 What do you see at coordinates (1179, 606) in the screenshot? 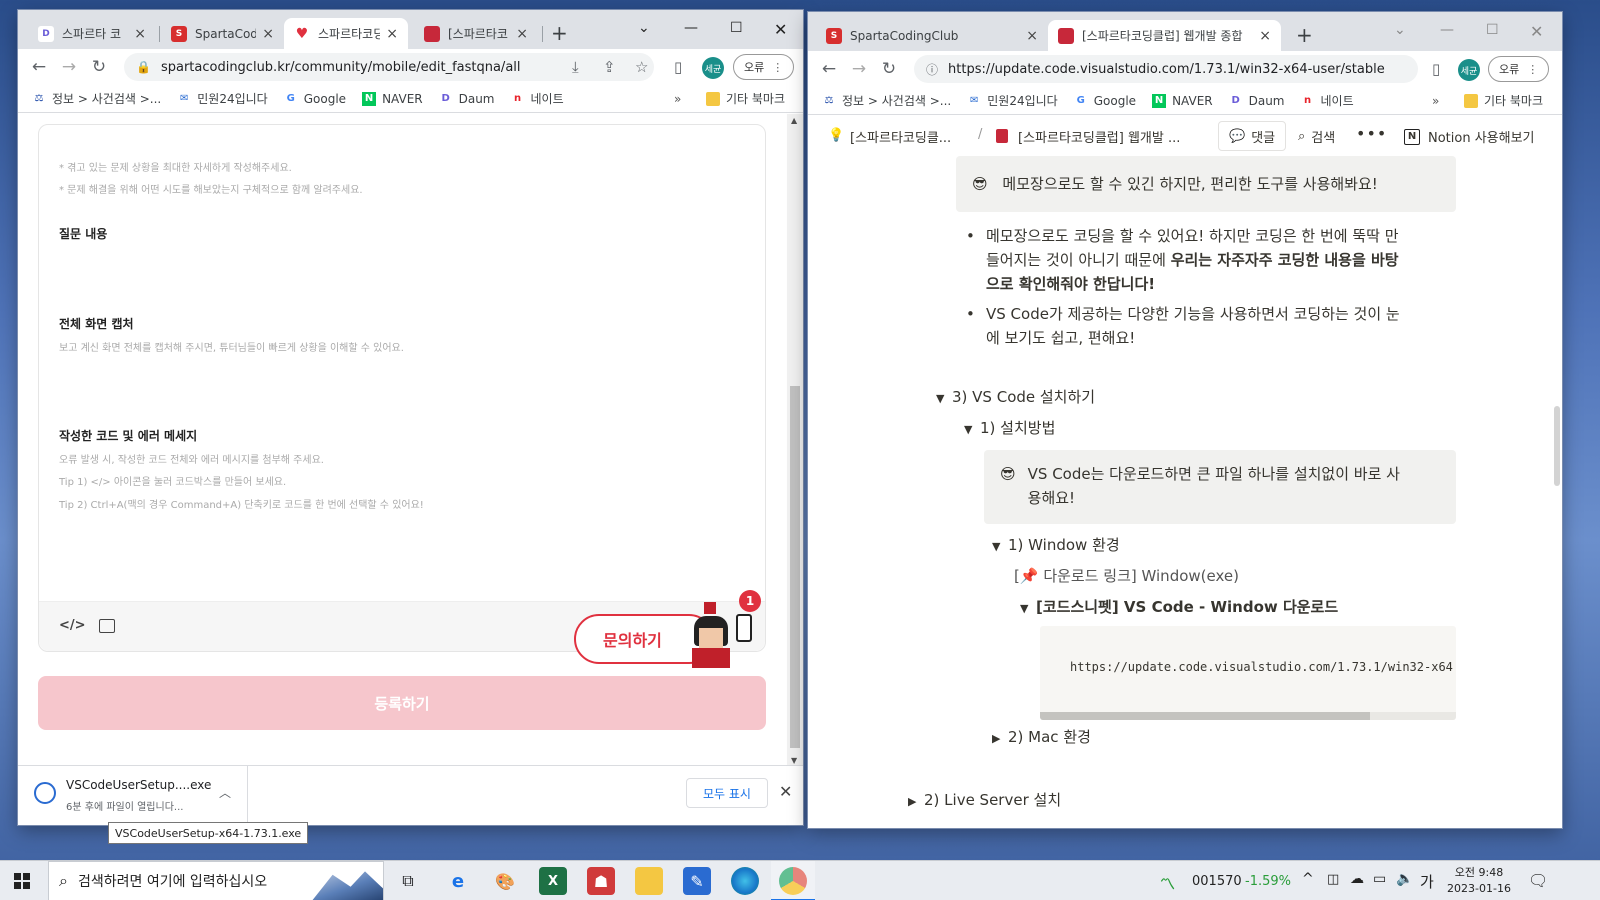
I see `toggle-code-snippet: ▼ [코드스니펫] VS Code - Window 다운로드` at bounding box center [1179, 606].